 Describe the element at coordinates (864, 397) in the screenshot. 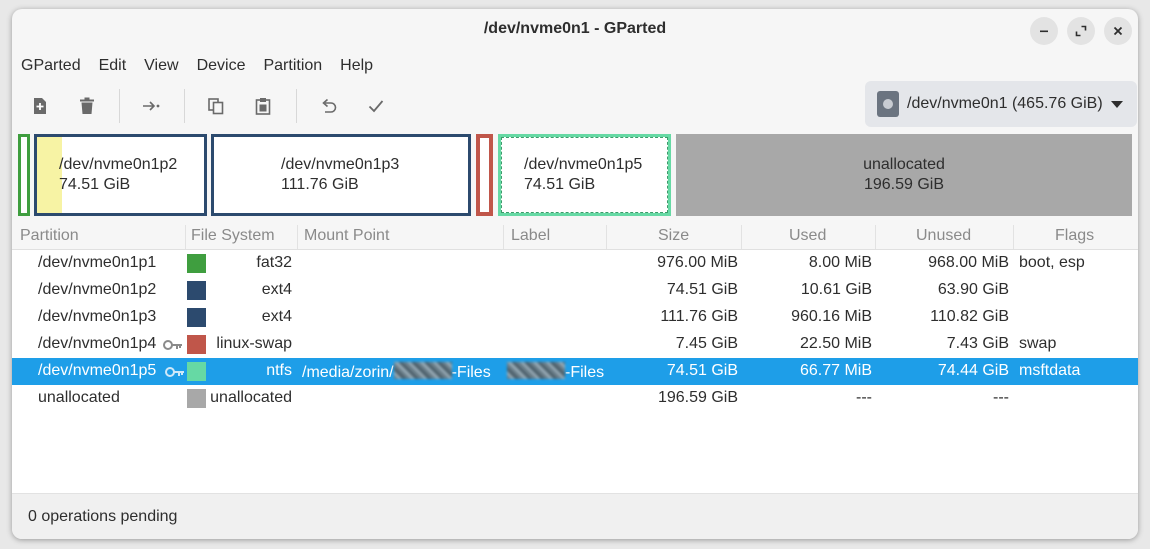

I see `cell-used: ---` at that location.